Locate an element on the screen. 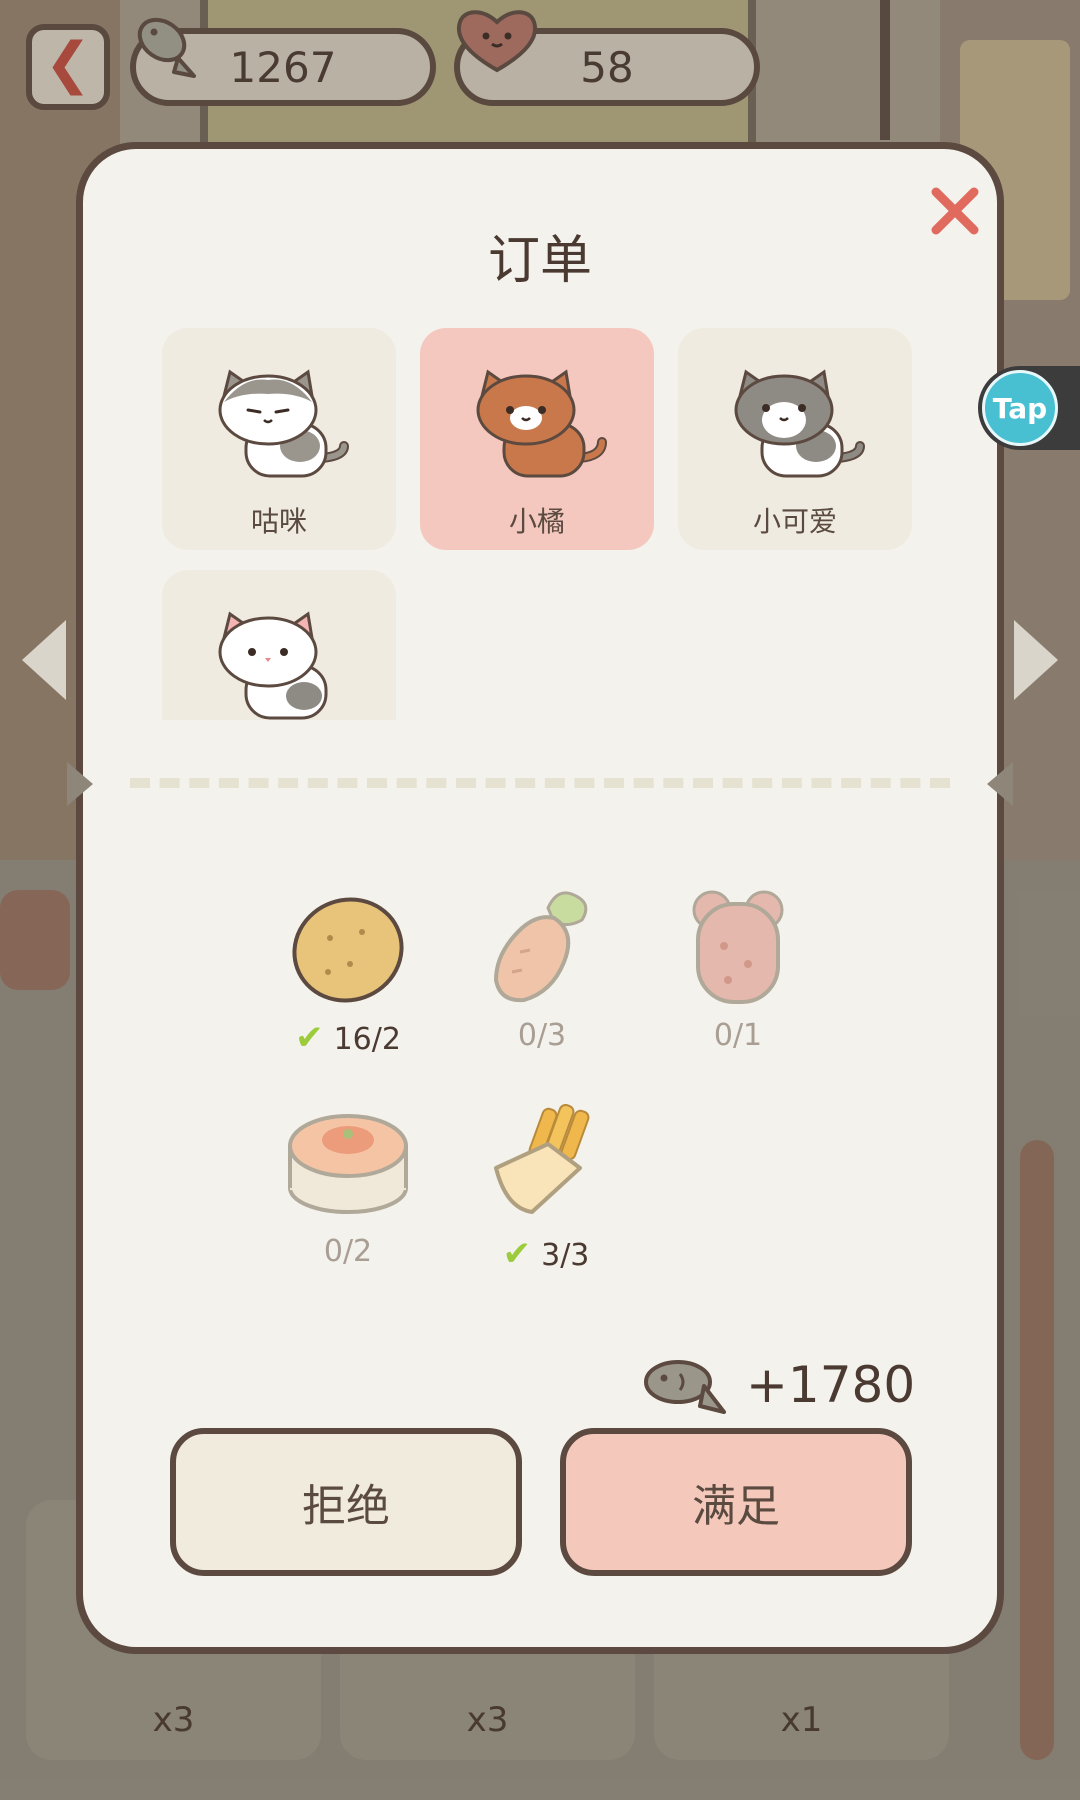 This screenshot has width=1080, height=1800. item-progress: 0/1 is located at coordinates (738, 1035).